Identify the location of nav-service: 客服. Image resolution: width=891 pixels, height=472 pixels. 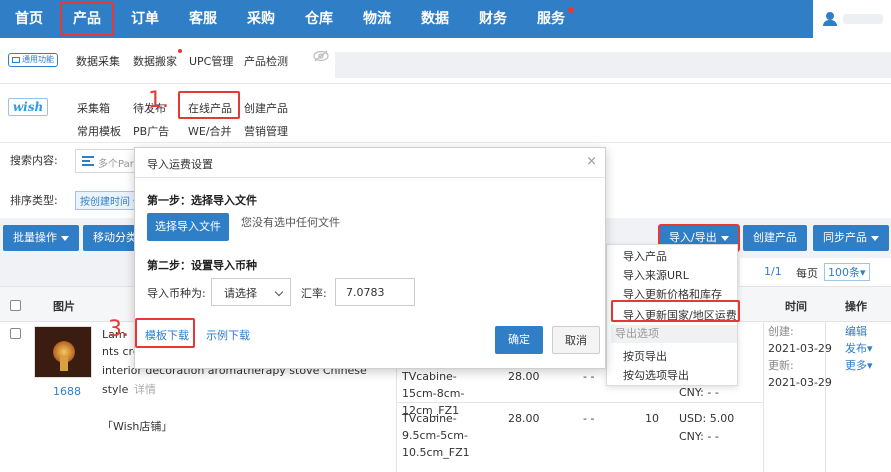
(203, 19).